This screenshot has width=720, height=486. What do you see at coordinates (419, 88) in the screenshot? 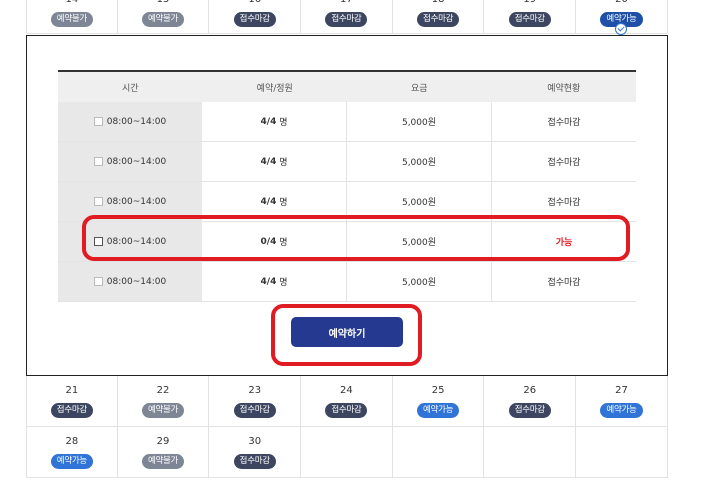
I see `header-fee: 요금` at bounding box center [419, 88].